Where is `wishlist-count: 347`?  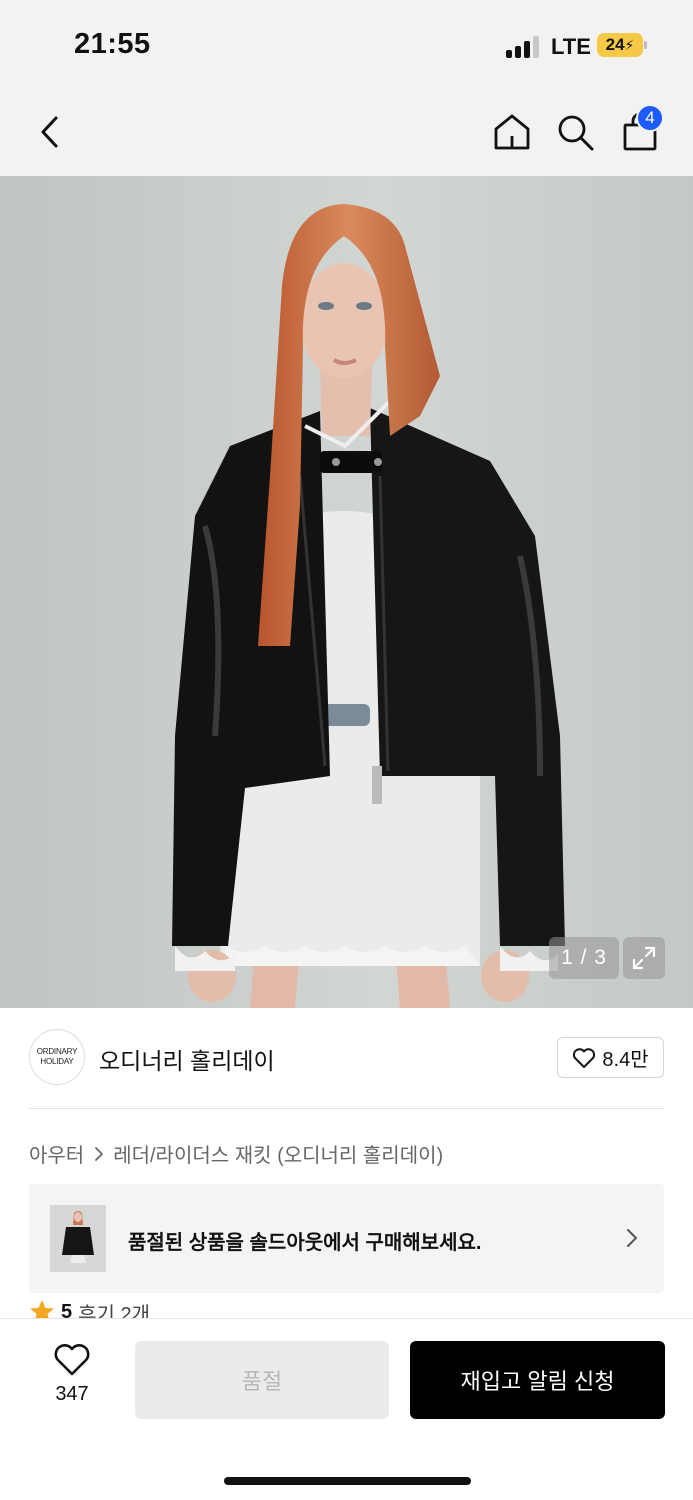
wishlist-count: 347 is located at coordinates (72, 1394).